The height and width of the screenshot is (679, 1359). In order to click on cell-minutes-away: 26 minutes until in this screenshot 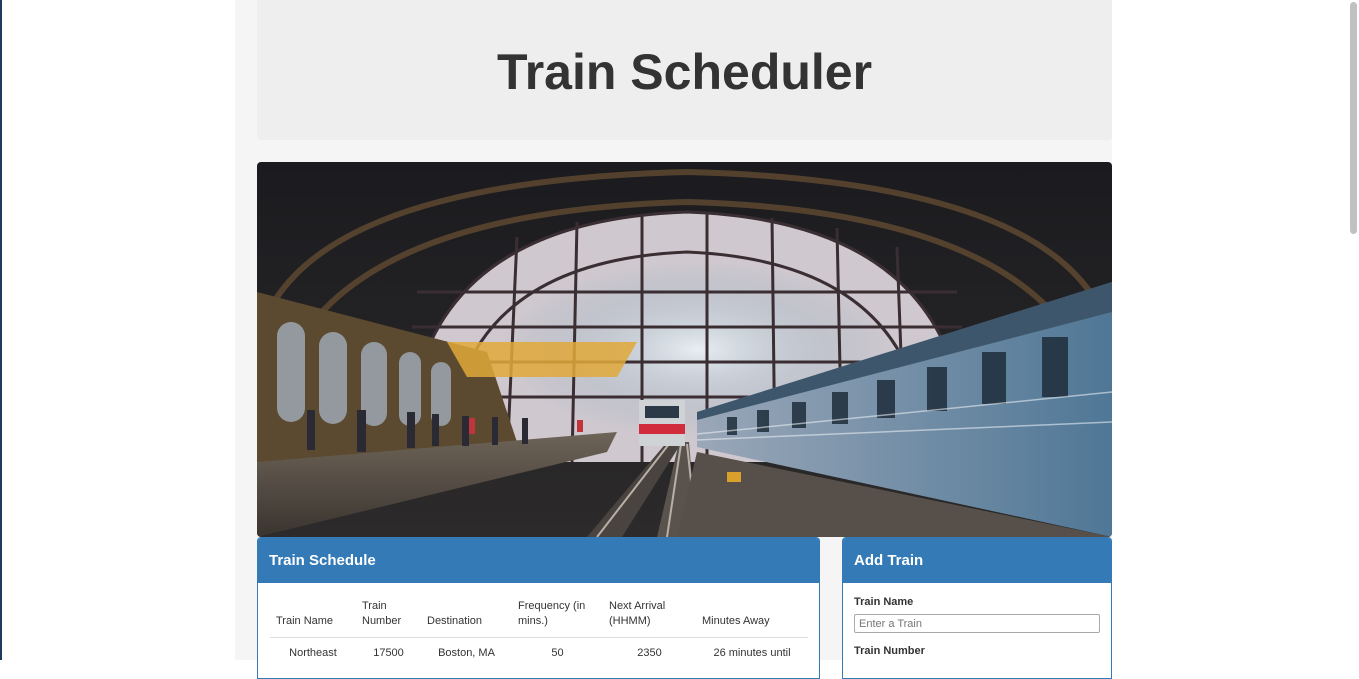, I will do `click(752, 653)`.